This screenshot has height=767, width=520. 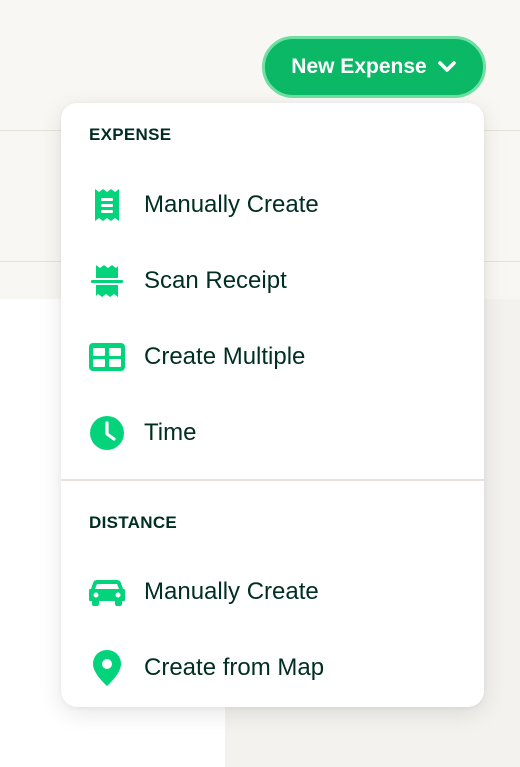 I want to click on menu-item-label: Scan Receipt, so click(x=215, y=280).